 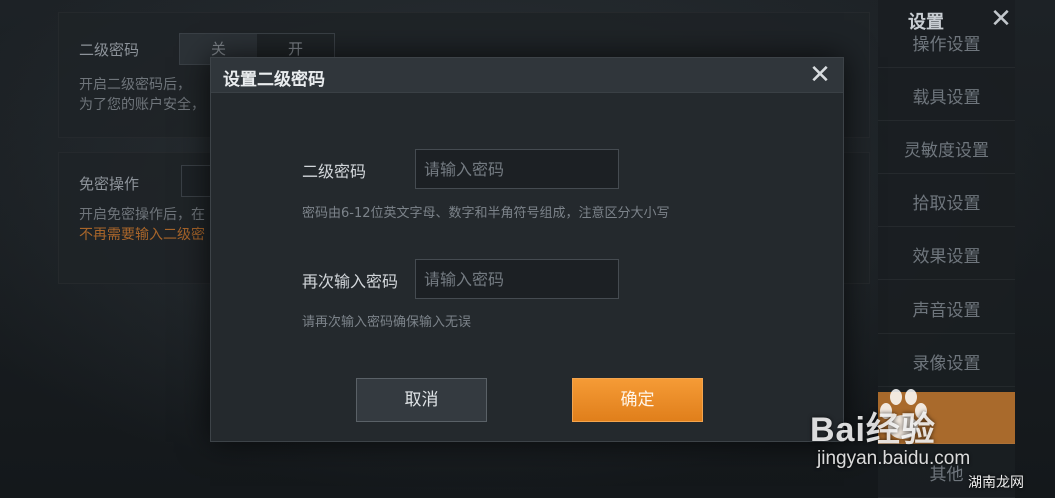 What do you see at coordinates (486, 213) in the screenshot?
I see `password-hint: 密码由6-12位英文字母、数字和半角符号组成，注意区分大小写` at bounding box center [486, 213].